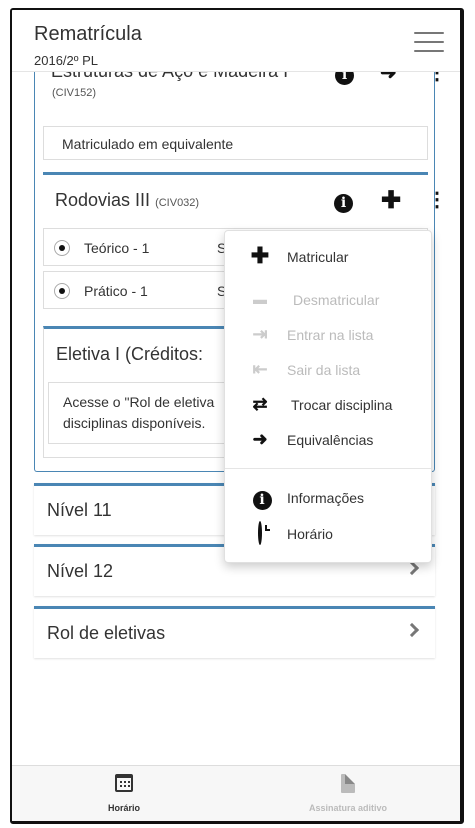 The height and width of the screenshot is (828, 475). Describe the element at coordinates (348, 783) in the screenshot. I see `document-icon` at that location.